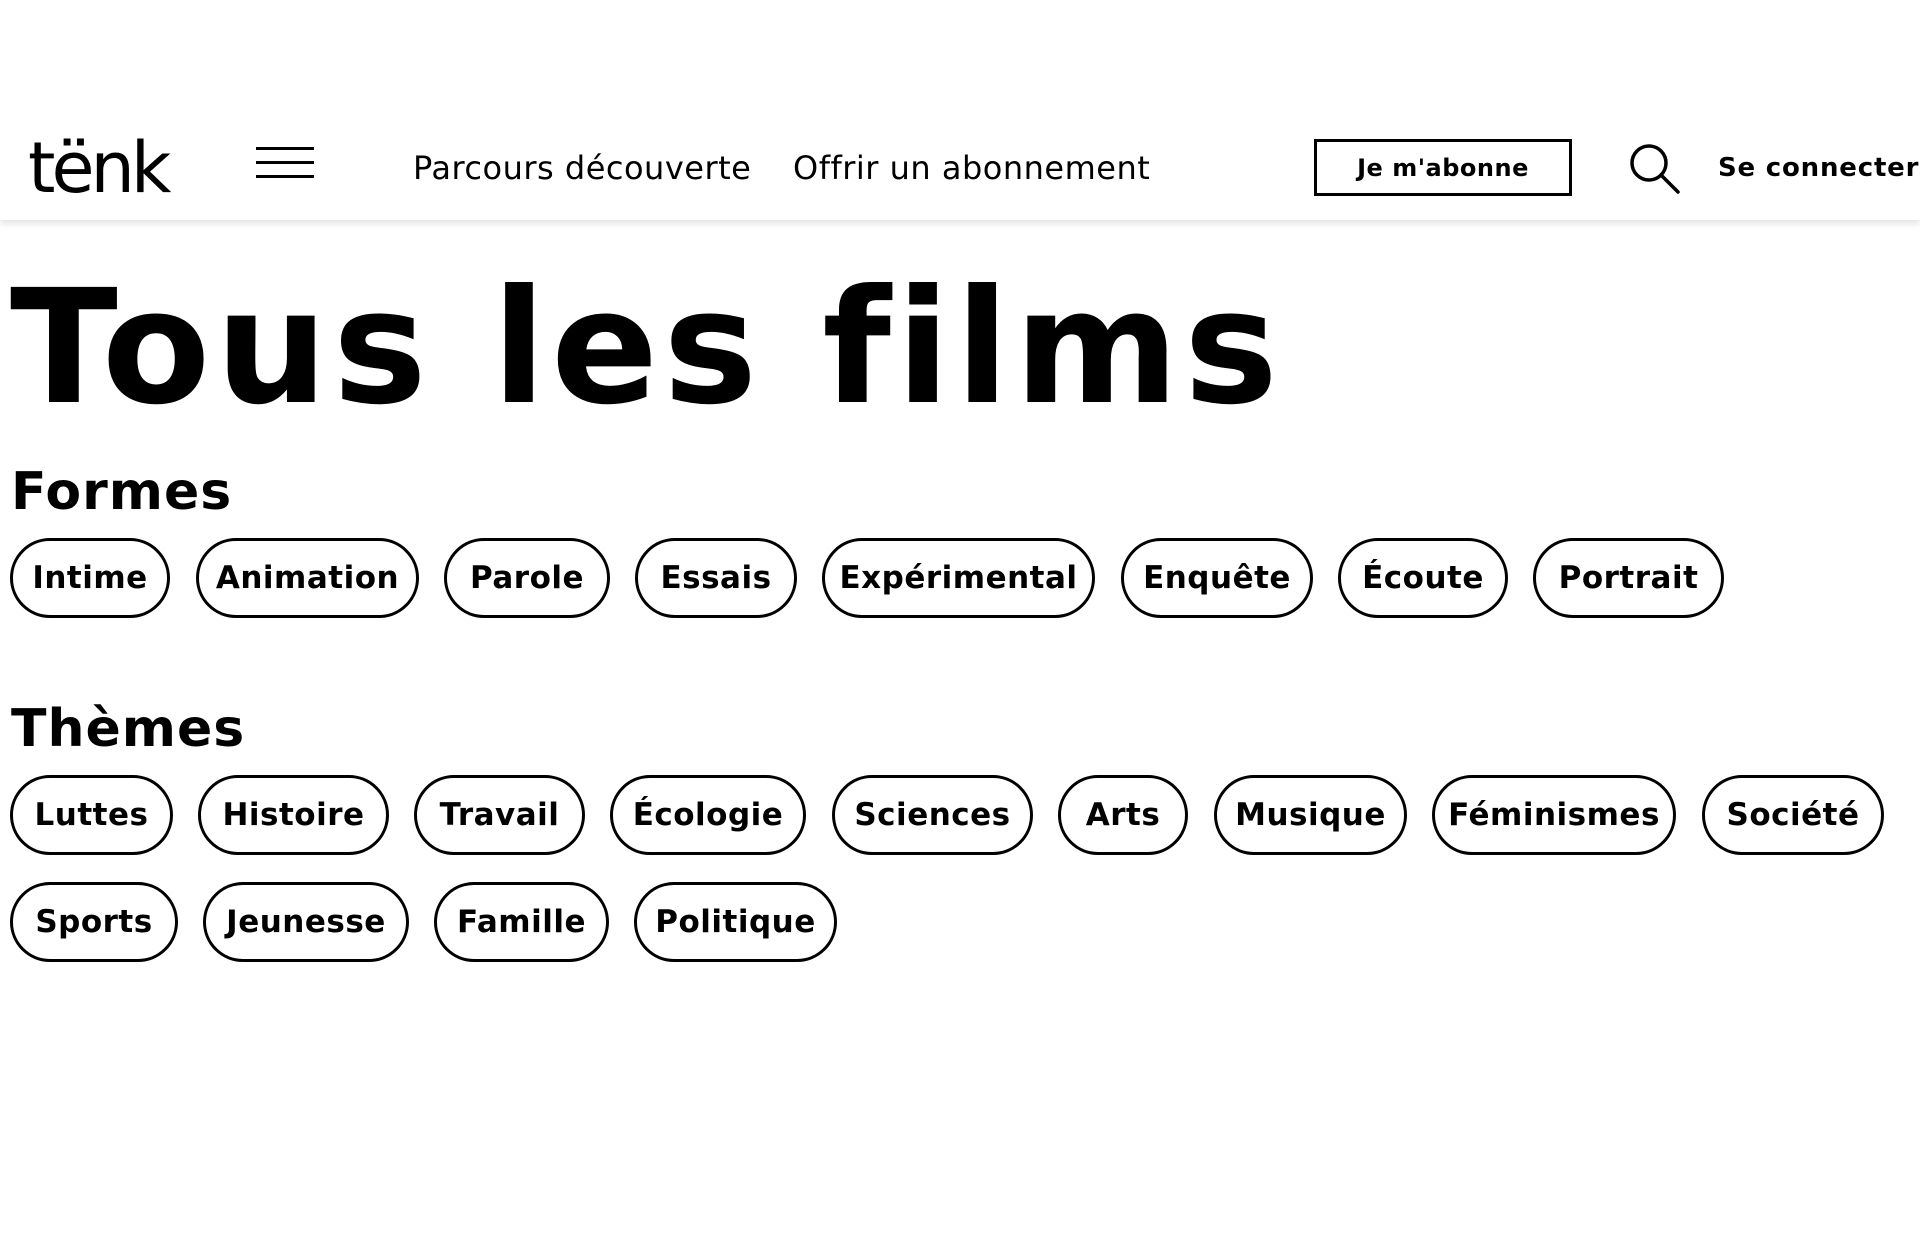 The width and height of the screenshot is (1920, 1260). I want to click on filter-pill-ecoute: Écoute, so click(1423, 578).